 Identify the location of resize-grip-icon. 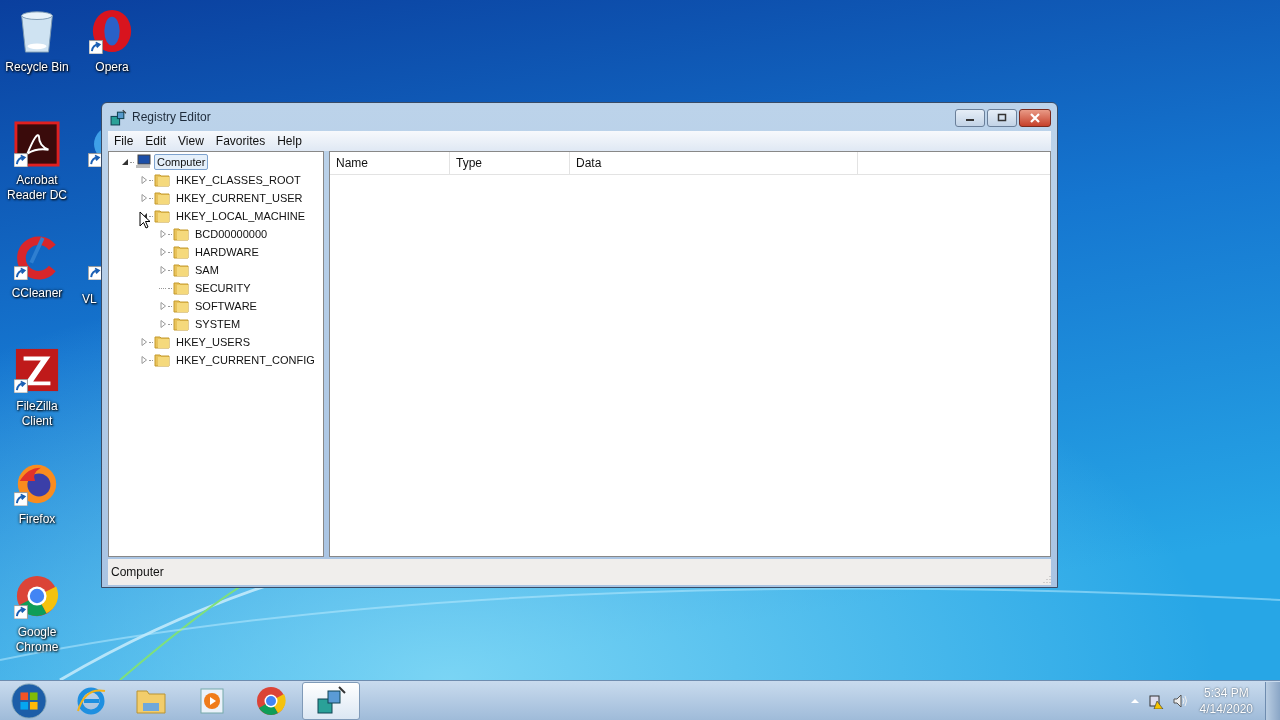
(1046, 578).